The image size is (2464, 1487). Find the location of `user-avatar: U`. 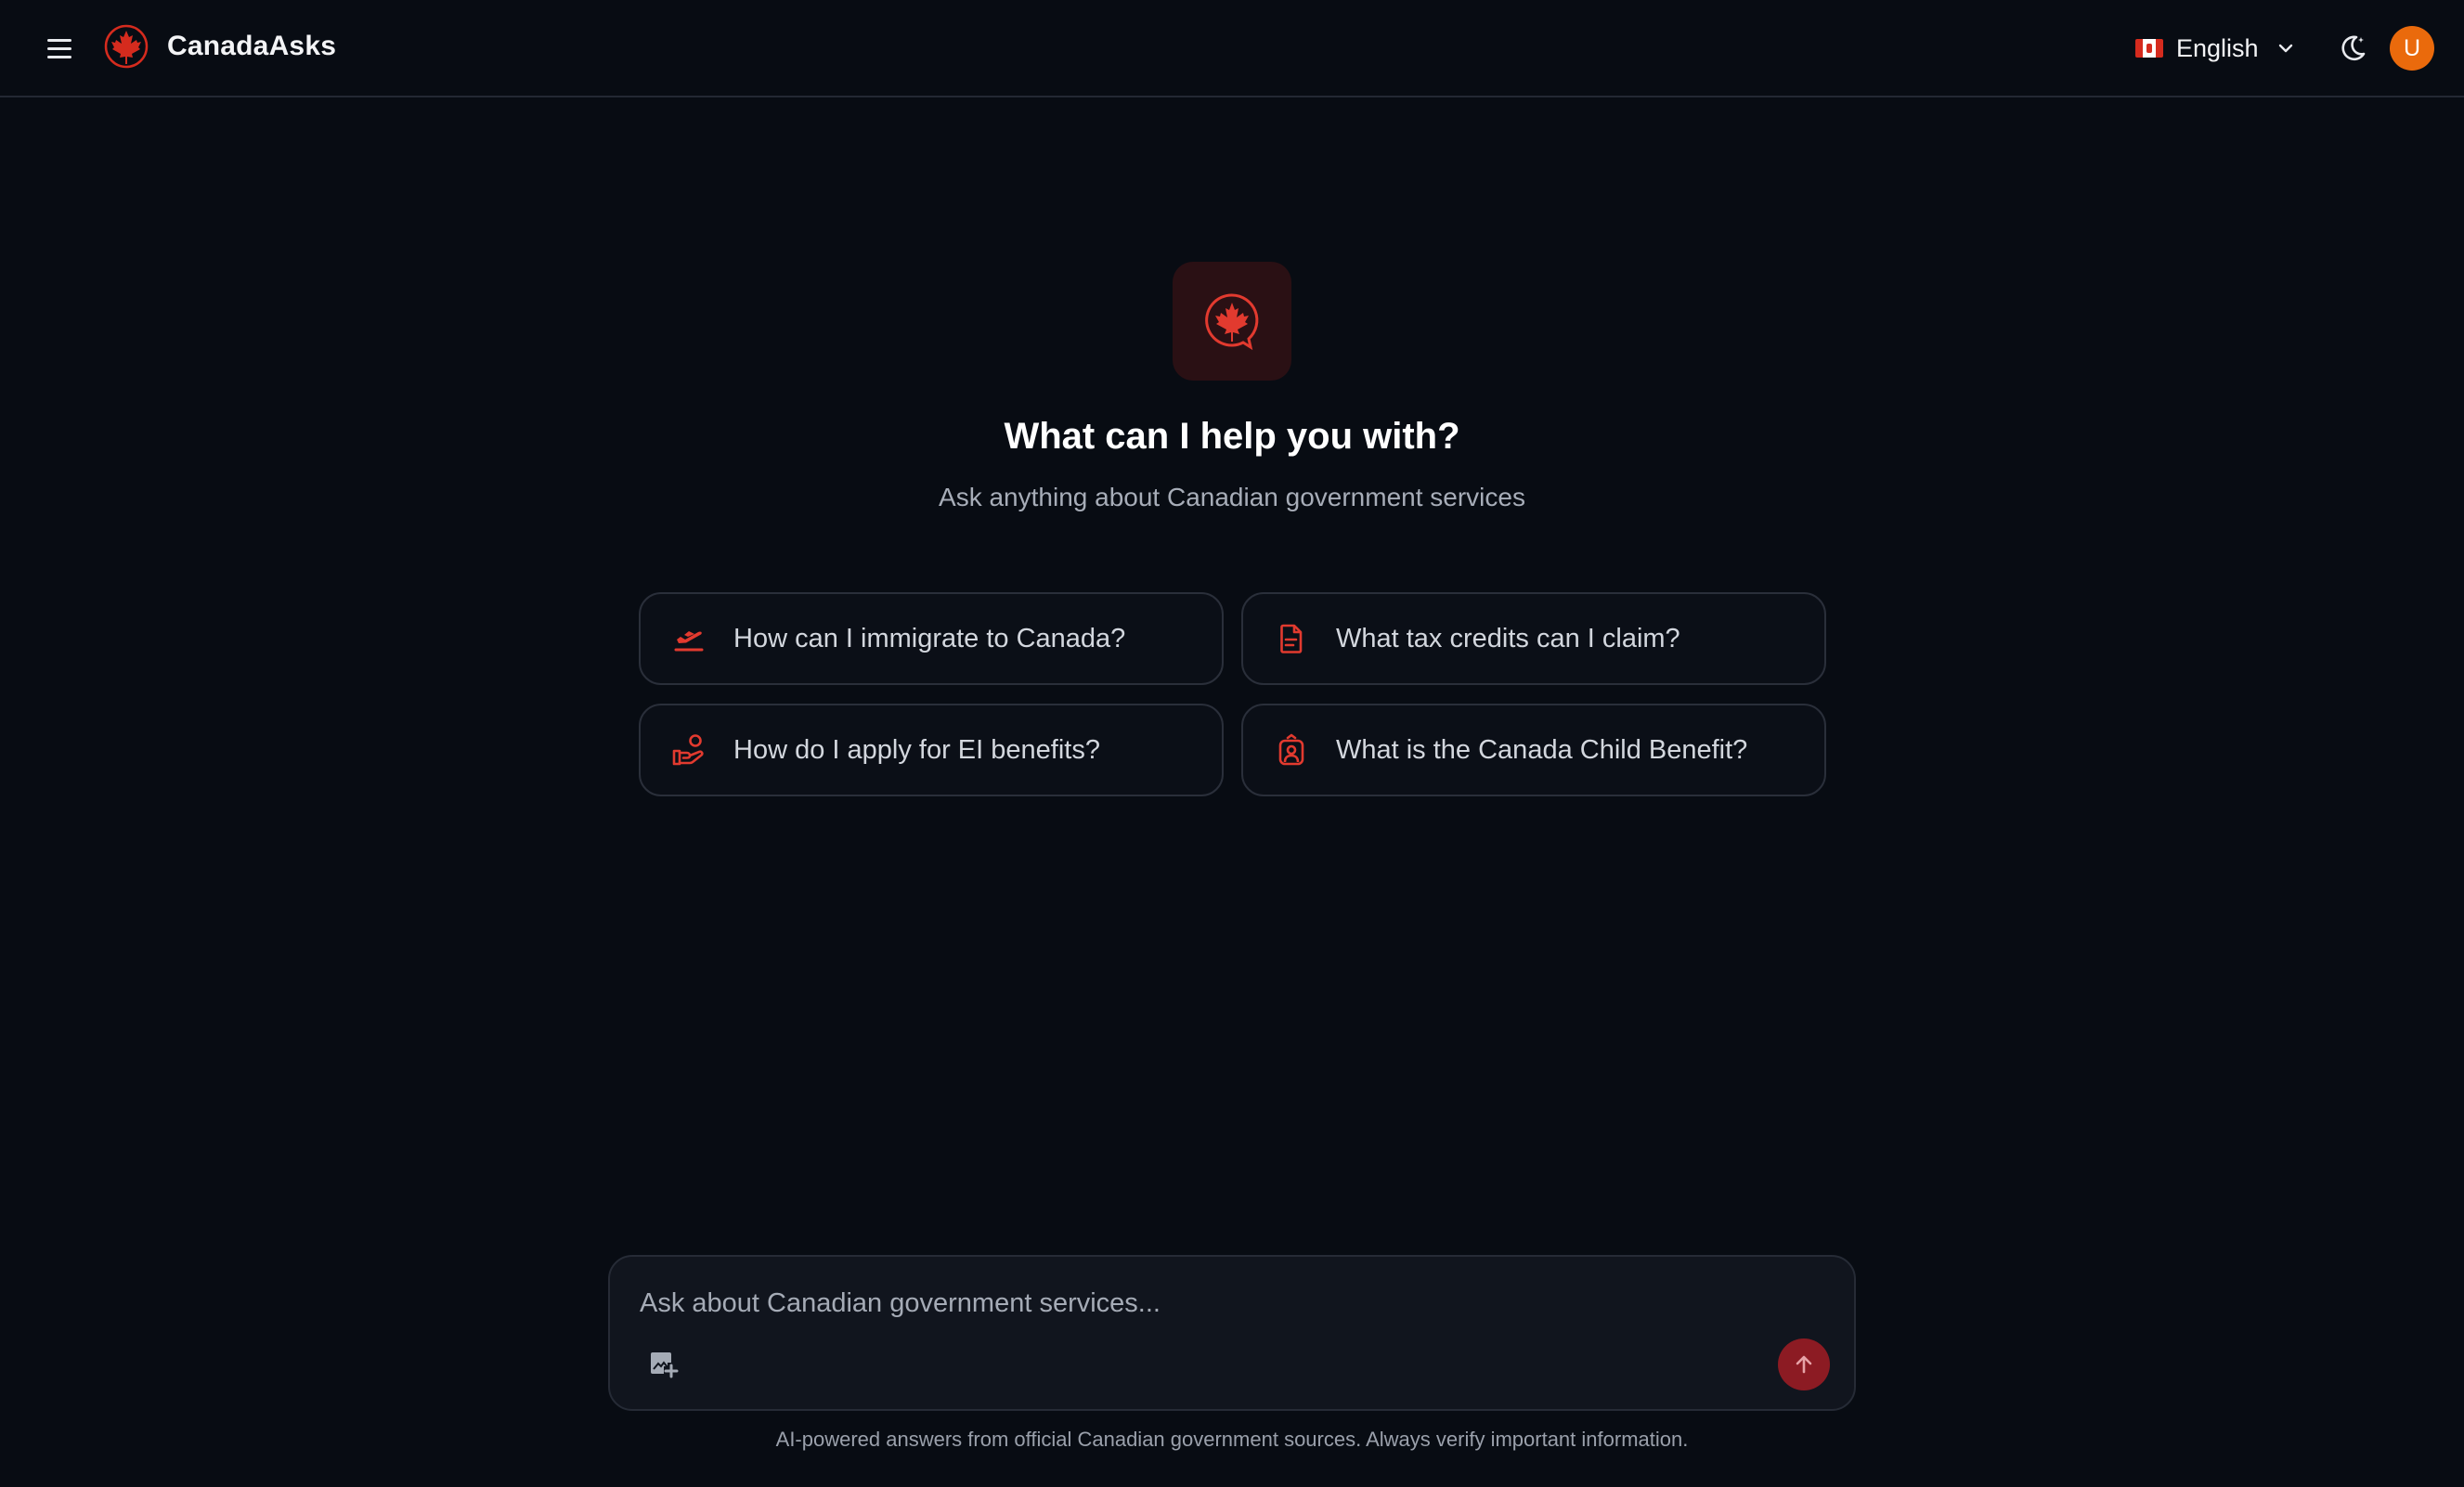

user-avatar: U is located at coordinates (2412, 49).